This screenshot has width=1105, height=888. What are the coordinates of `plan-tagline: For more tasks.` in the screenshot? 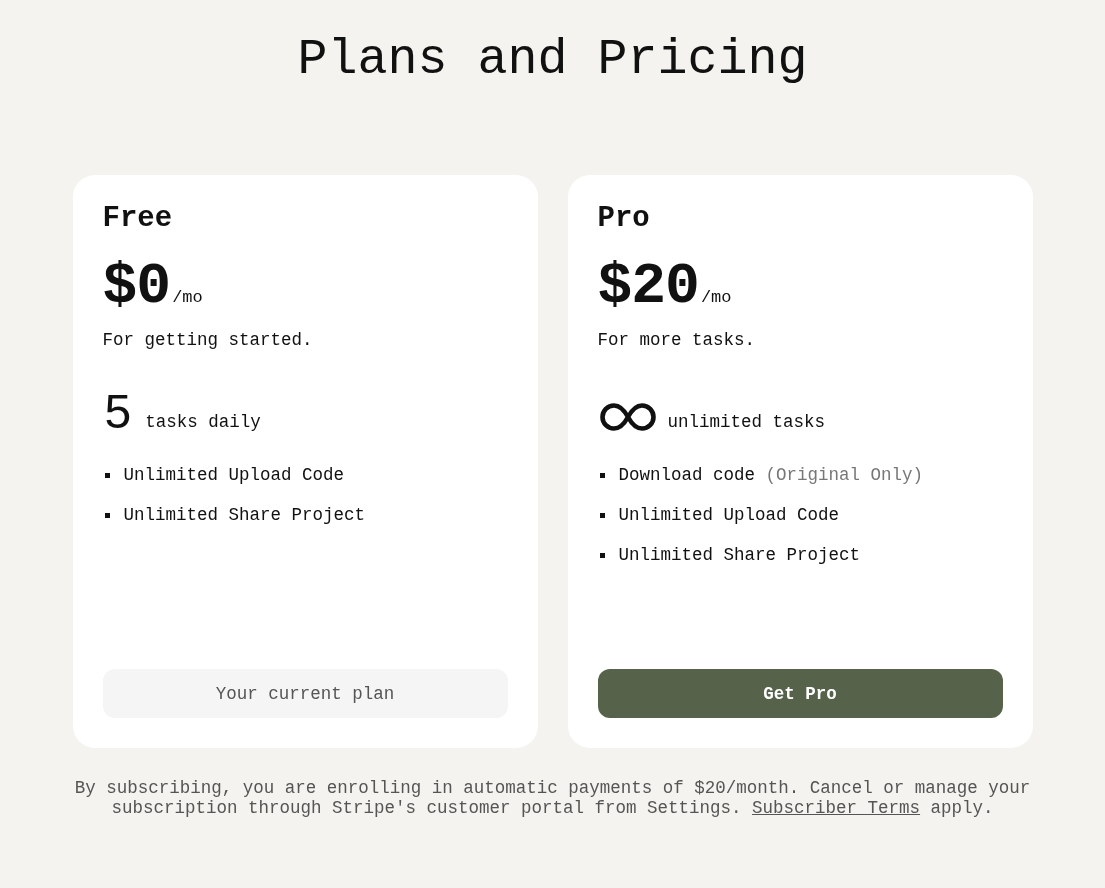 It's located at (676, 340).